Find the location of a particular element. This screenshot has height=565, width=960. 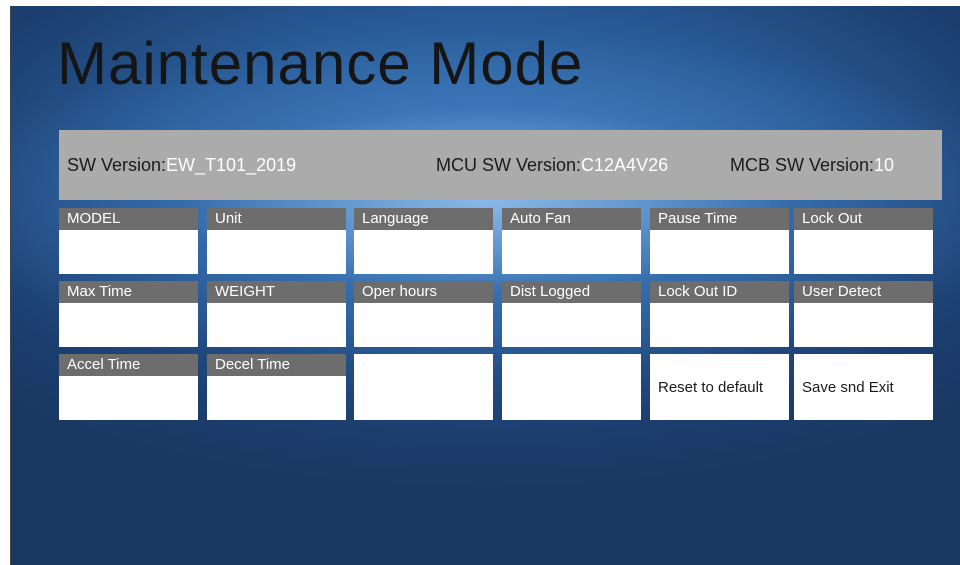

param-accel-time: Accel Time is located at coordinates (128, 387).